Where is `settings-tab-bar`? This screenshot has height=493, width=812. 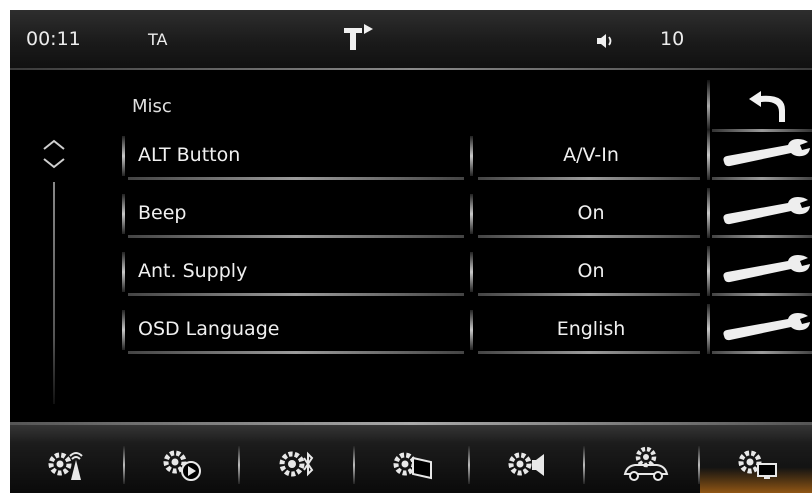
settings-tab-bar is located at coordinates (411, 457).